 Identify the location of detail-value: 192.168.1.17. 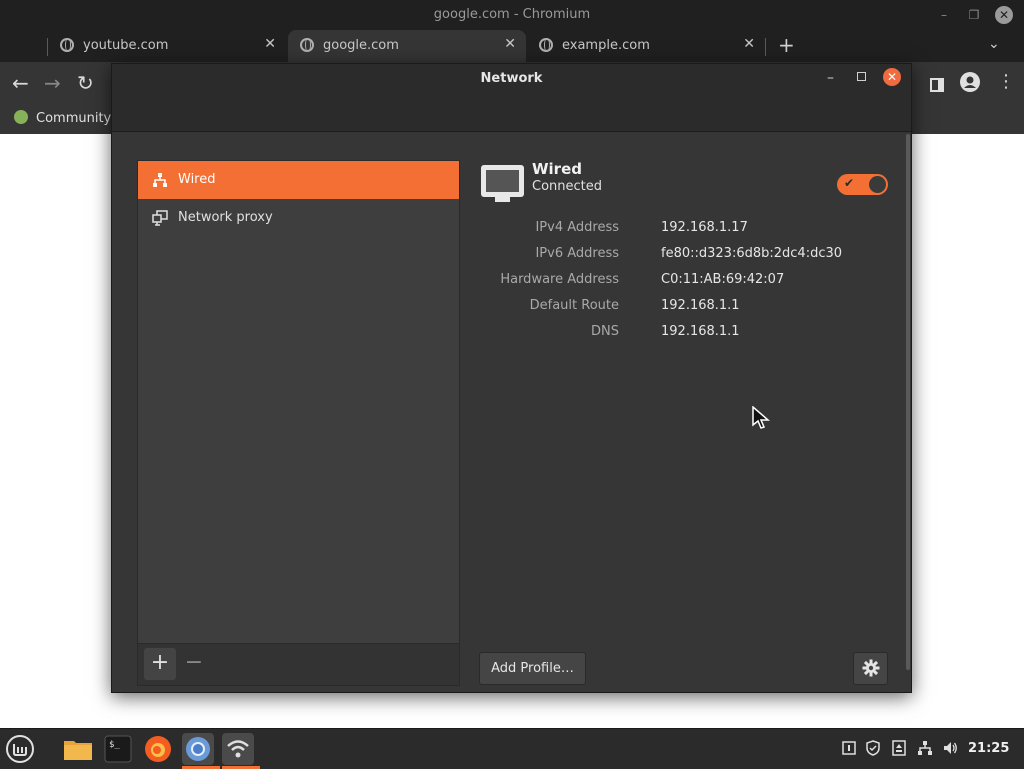
(704, 227).